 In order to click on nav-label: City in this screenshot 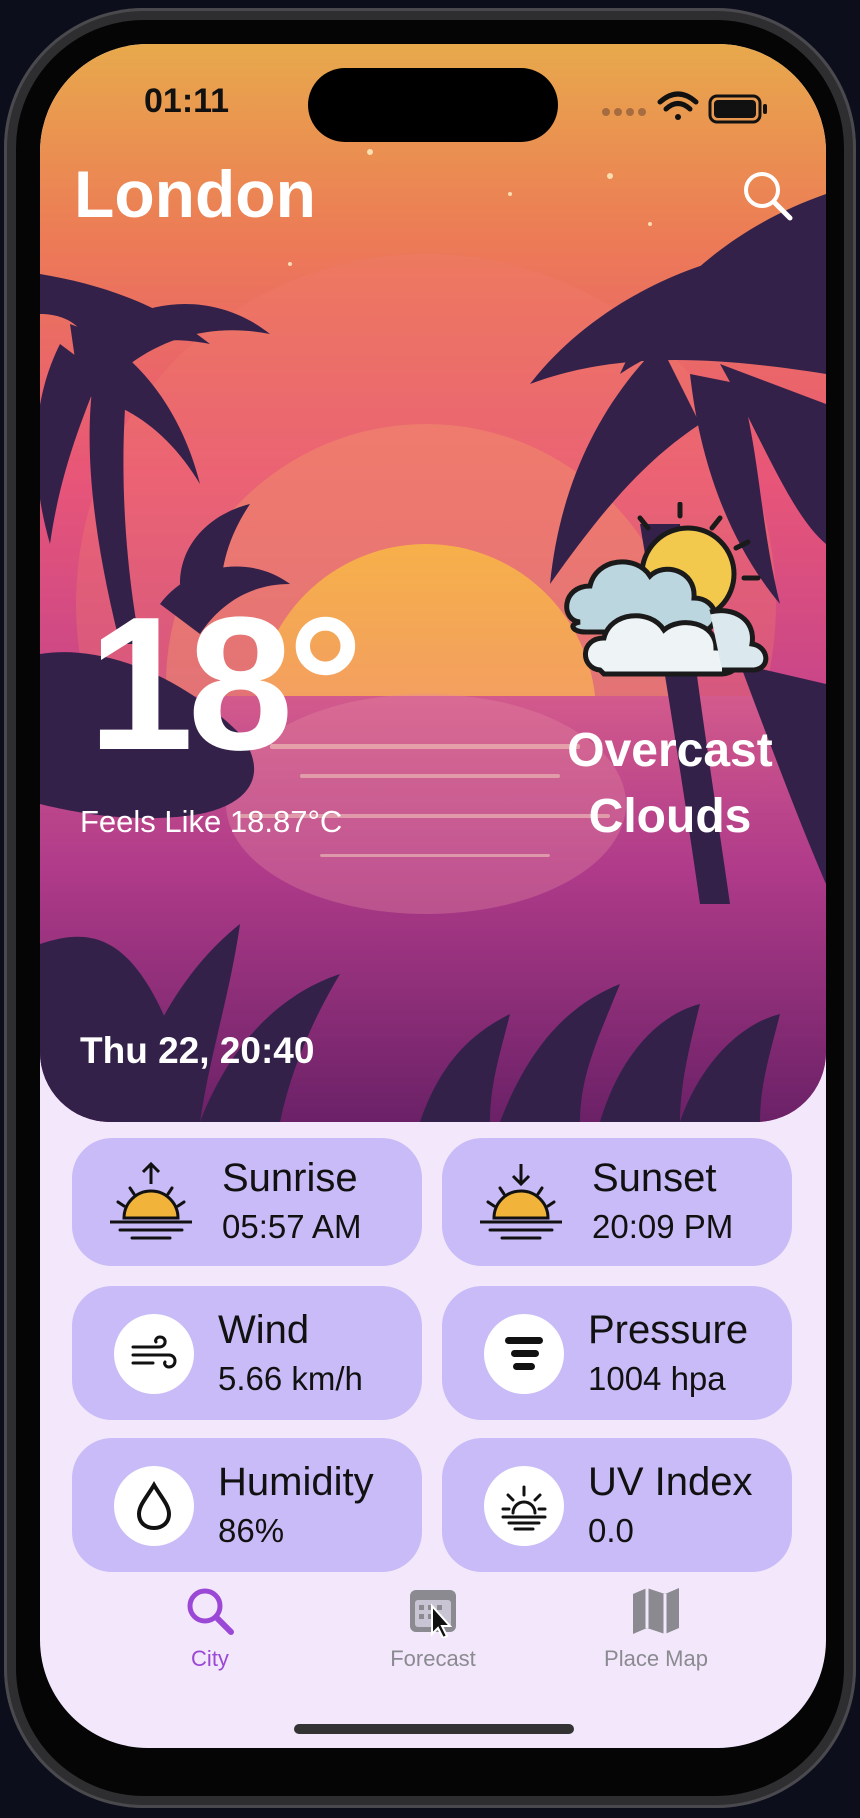, I will do `click(210, 1658)`.